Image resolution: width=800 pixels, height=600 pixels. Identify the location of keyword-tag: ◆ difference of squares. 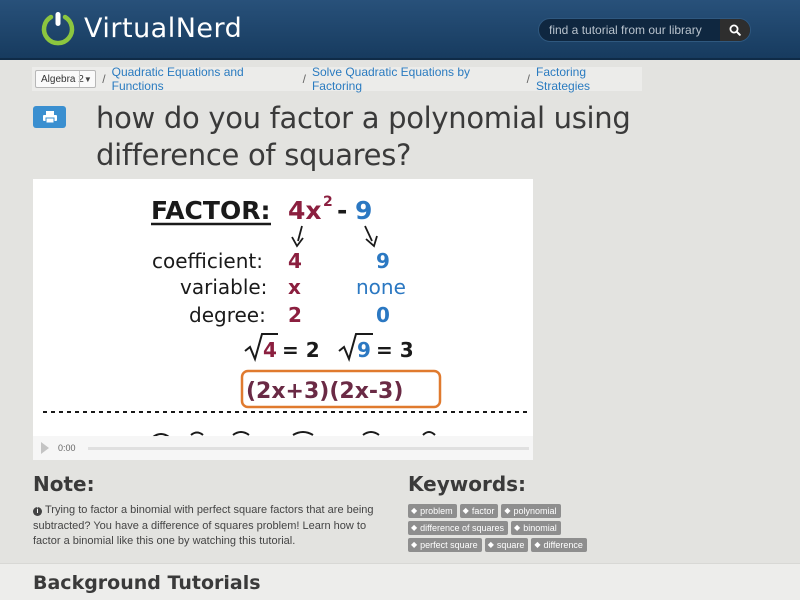
(458, 528).